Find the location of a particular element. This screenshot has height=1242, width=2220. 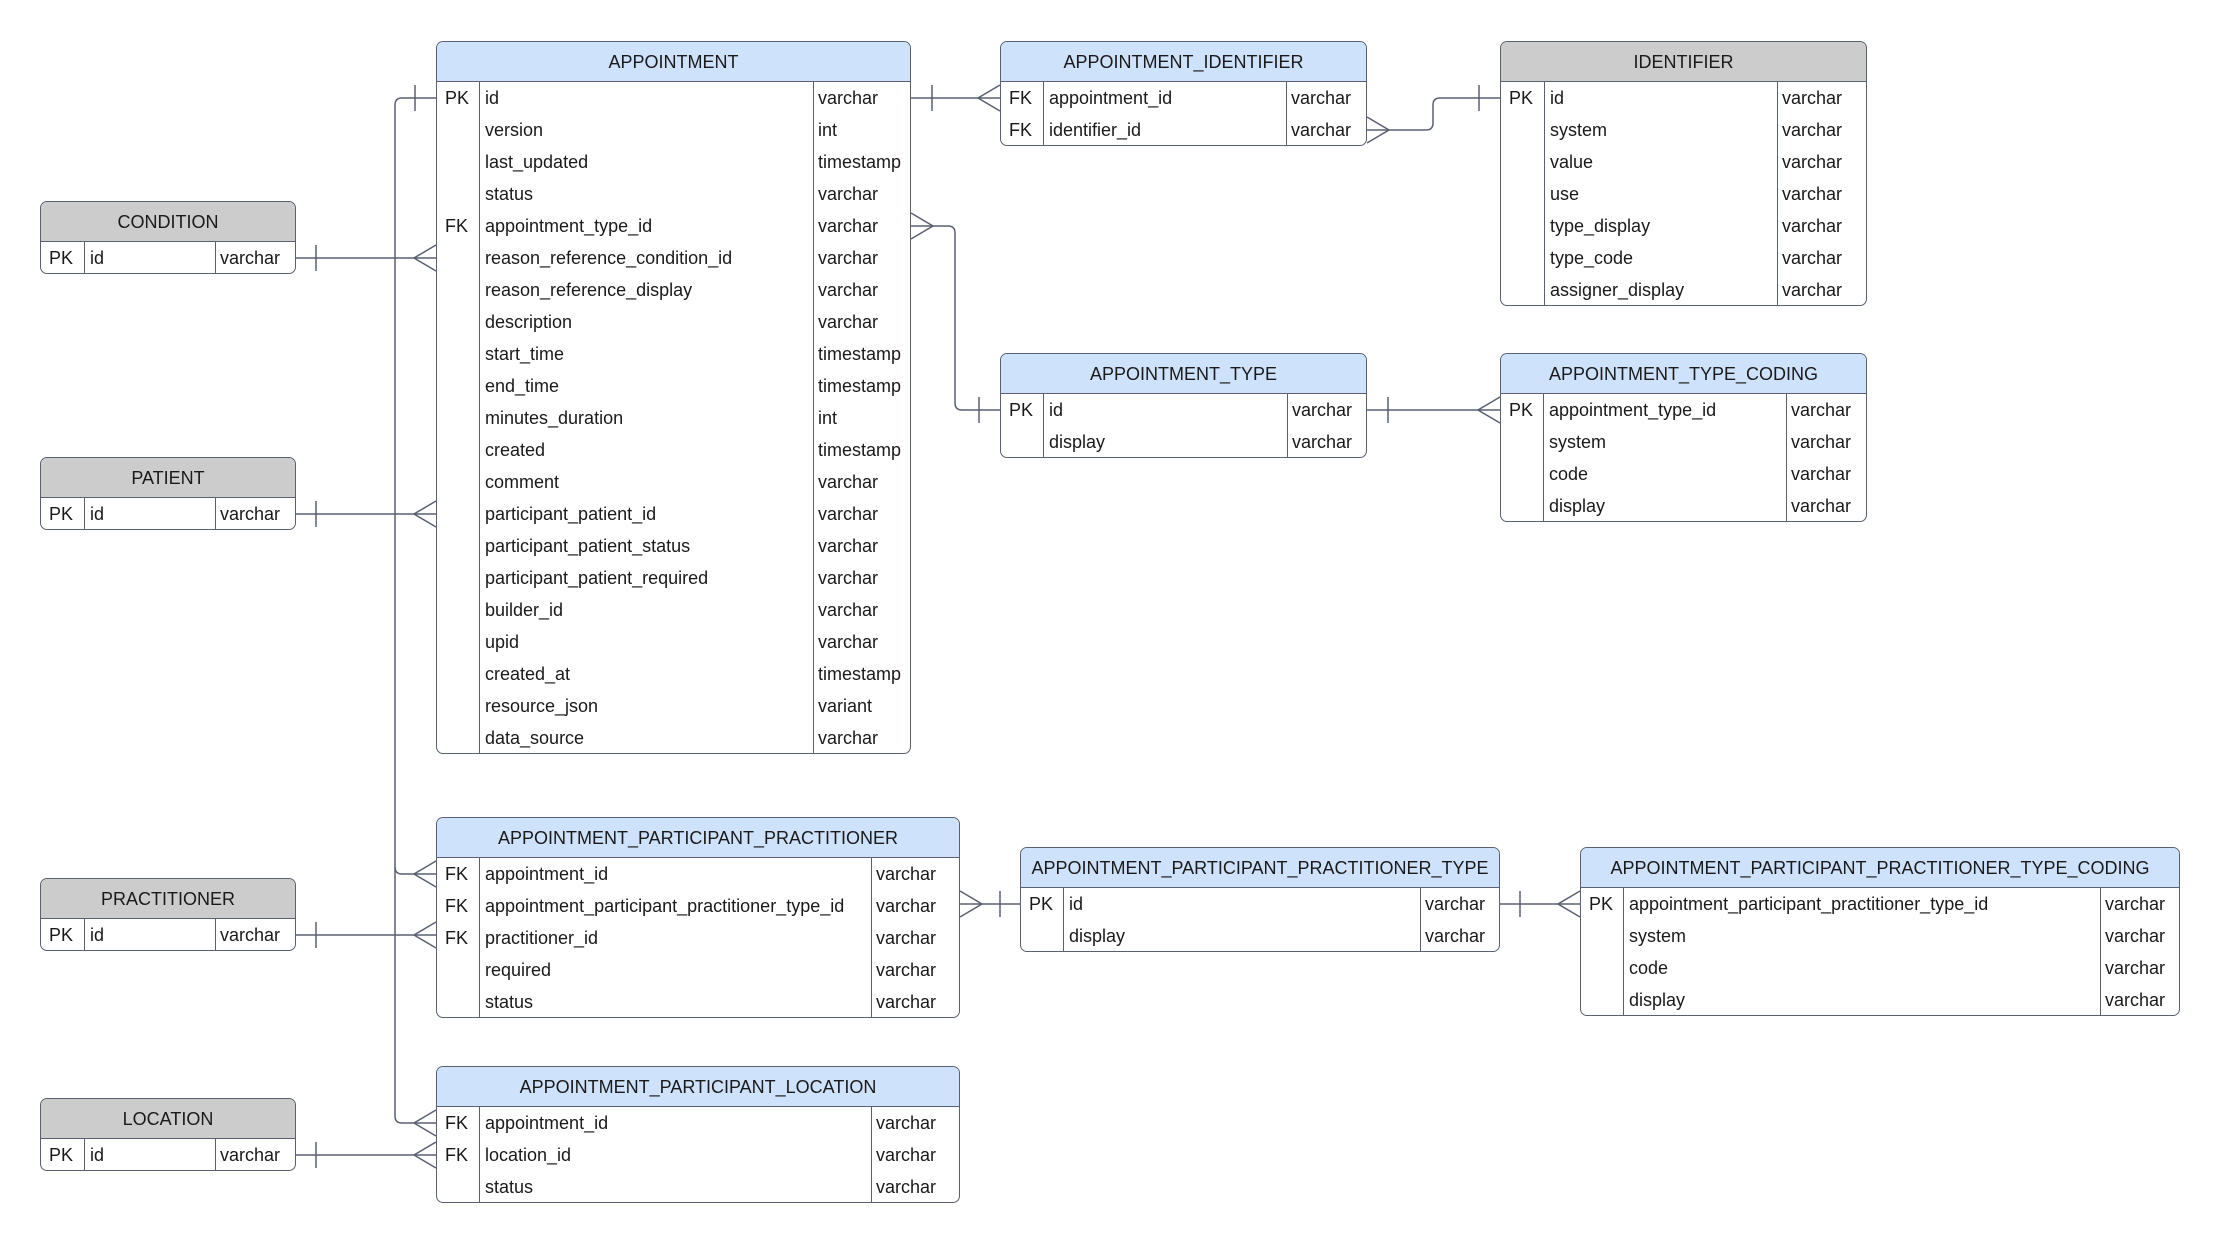

field-name: practitioner_id is located at coordinates (676, 938).